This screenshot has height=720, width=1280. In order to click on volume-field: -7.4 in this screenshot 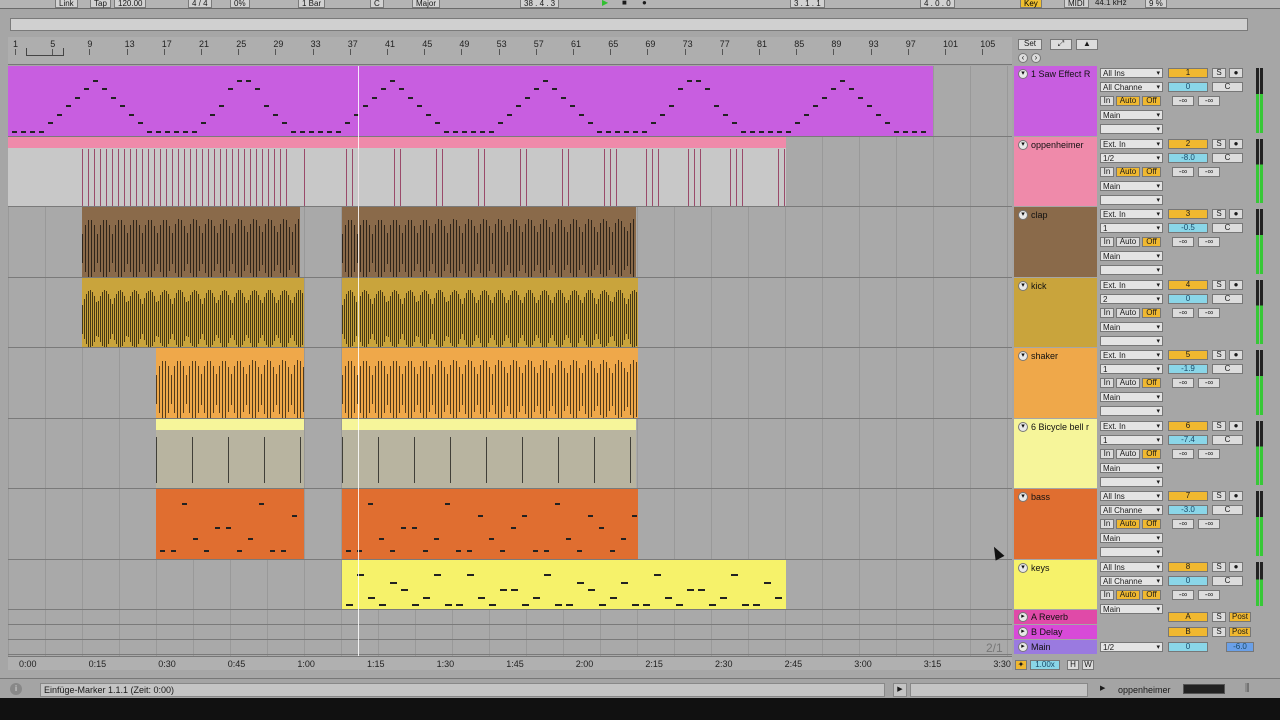, I will do `click(1188, 440)`.